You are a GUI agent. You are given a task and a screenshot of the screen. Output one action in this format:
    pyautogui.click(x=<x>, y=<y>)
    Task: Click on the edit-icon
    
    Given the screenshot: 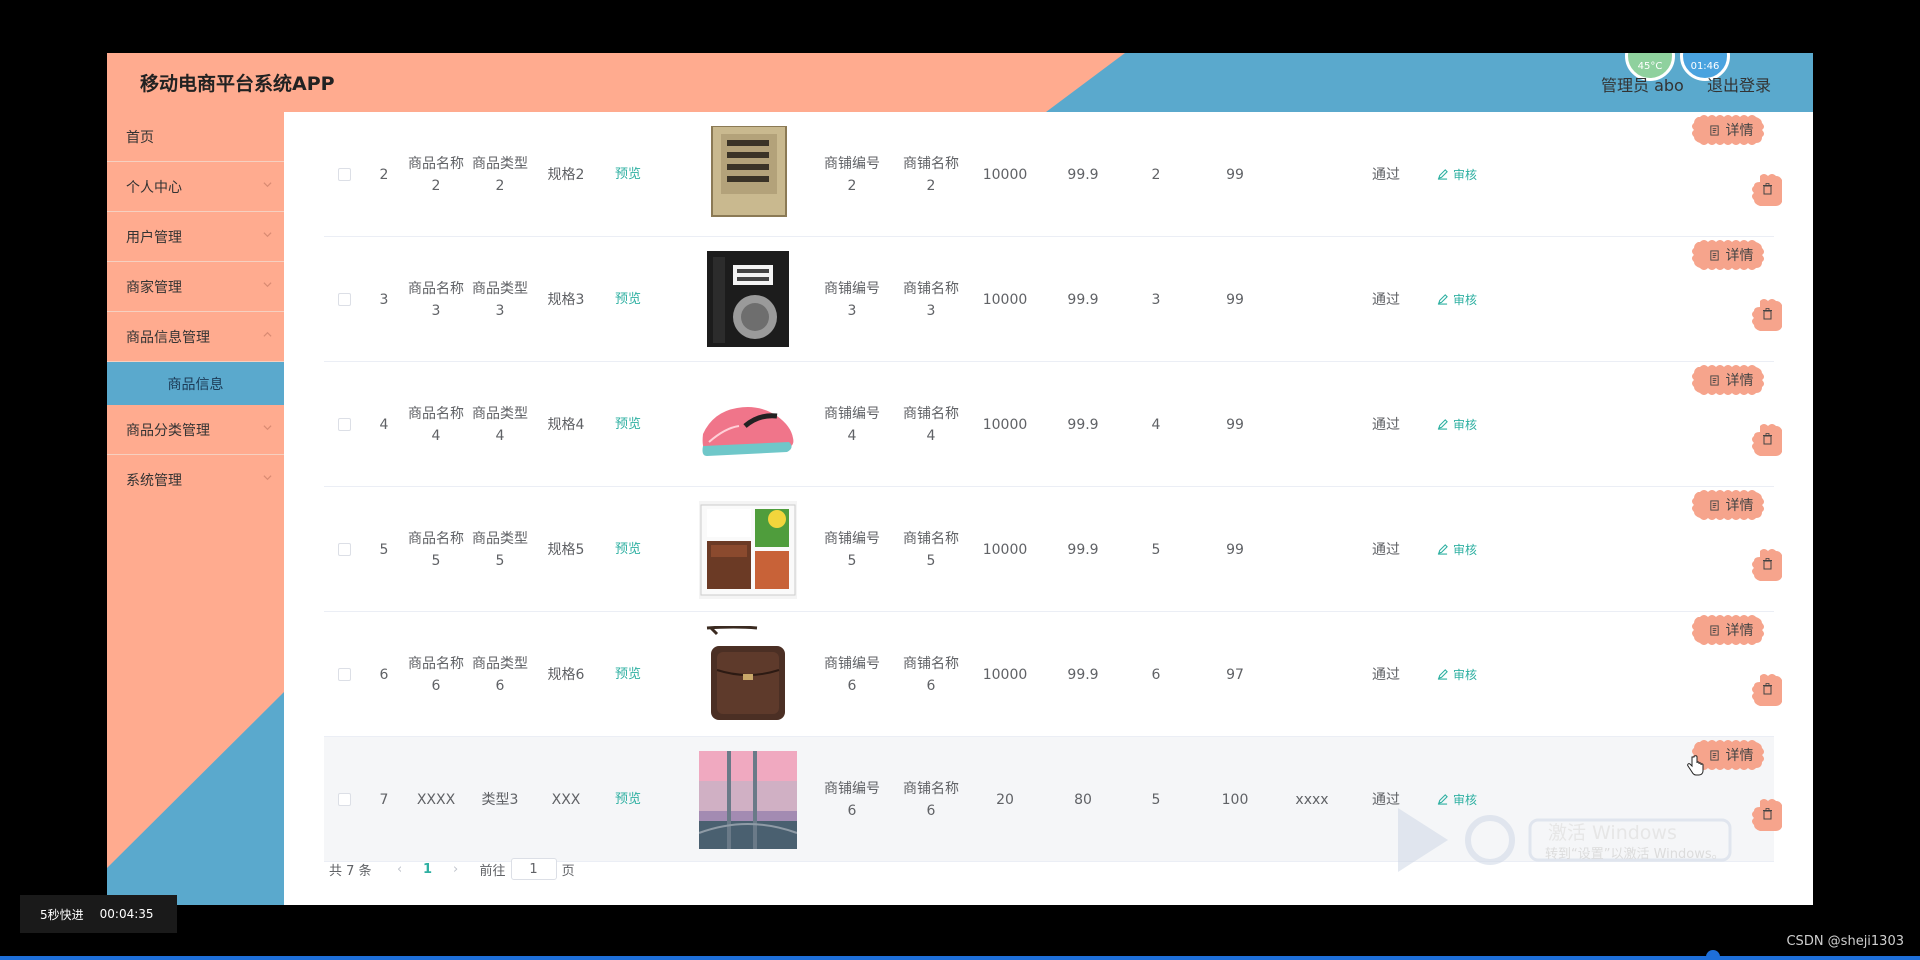 What is the action you would take?
    pyautogui.click(x=1442, y=549)
    